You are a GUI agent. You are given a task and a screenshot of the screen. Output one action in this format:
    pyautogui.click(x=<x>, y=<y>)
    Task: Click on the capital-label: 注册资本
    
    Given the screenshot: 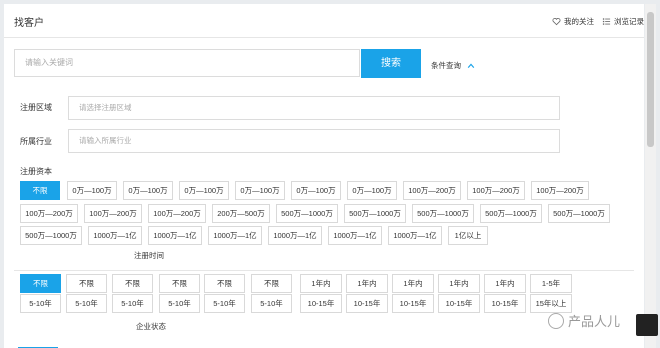 What is the action you would take?
    pyautogui.click(x=36, y=171)
    